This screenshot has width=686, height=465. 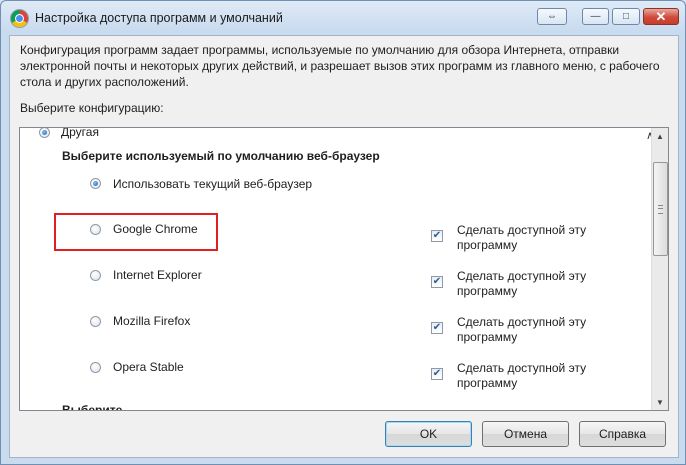 What do you see at coordinates (157, 275) in the screenshot?
I see `browser-name-internet-explorer: Internet Explorer` at bounding box center [157, 275].